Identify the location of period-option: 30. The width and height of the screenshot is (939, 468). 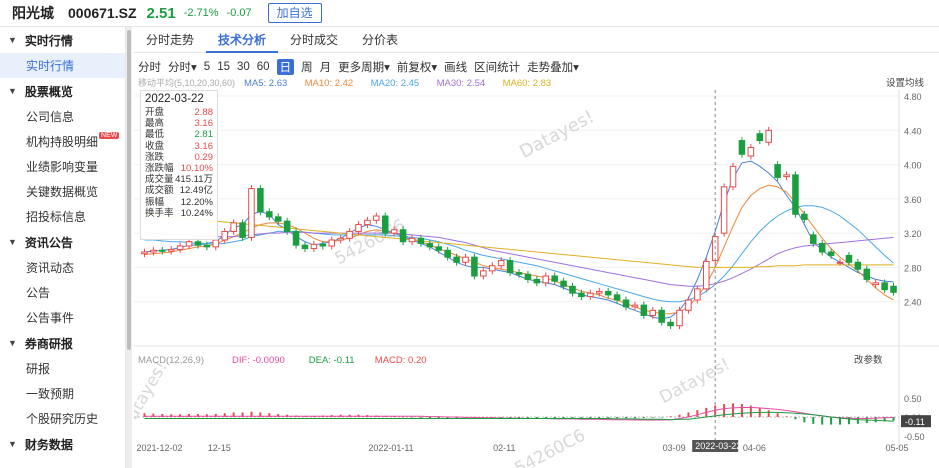
(243, 67).